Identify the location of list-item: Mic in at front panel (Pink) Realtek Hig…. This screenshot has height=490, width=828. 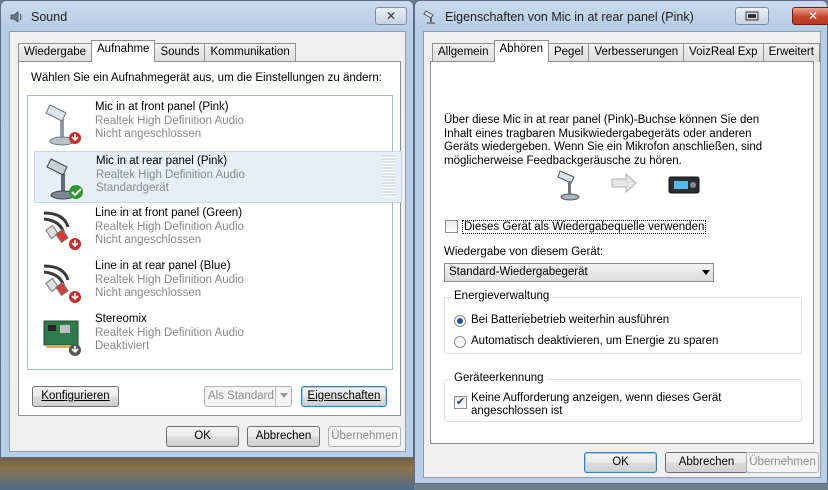
(218, 124).